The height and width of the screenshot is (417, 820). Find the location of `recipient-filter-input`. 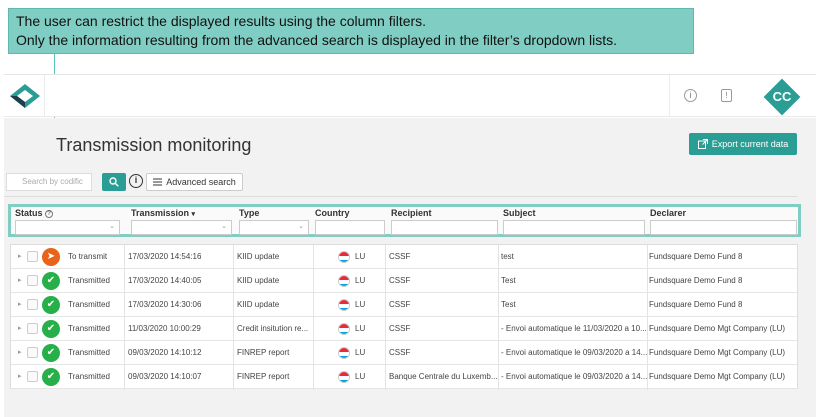

recipient-filter-input is located at coordinates (444, 227).